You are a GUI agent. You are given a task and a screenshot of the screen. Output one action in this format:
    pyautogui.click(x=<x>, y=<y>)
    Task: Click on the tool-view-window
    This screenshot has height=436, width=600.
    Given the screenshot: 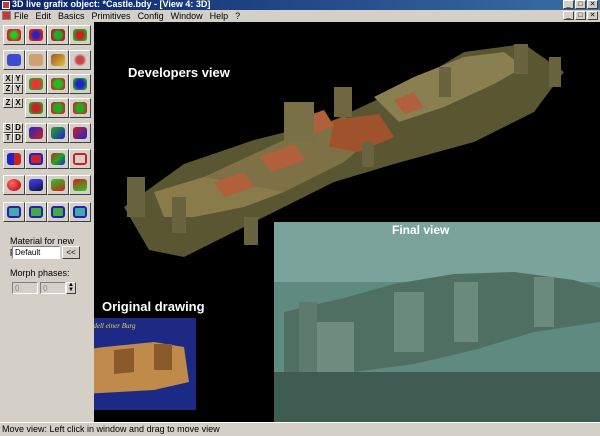 What is the action you would take?
    pyautogui.click(x=14, y=212)
    